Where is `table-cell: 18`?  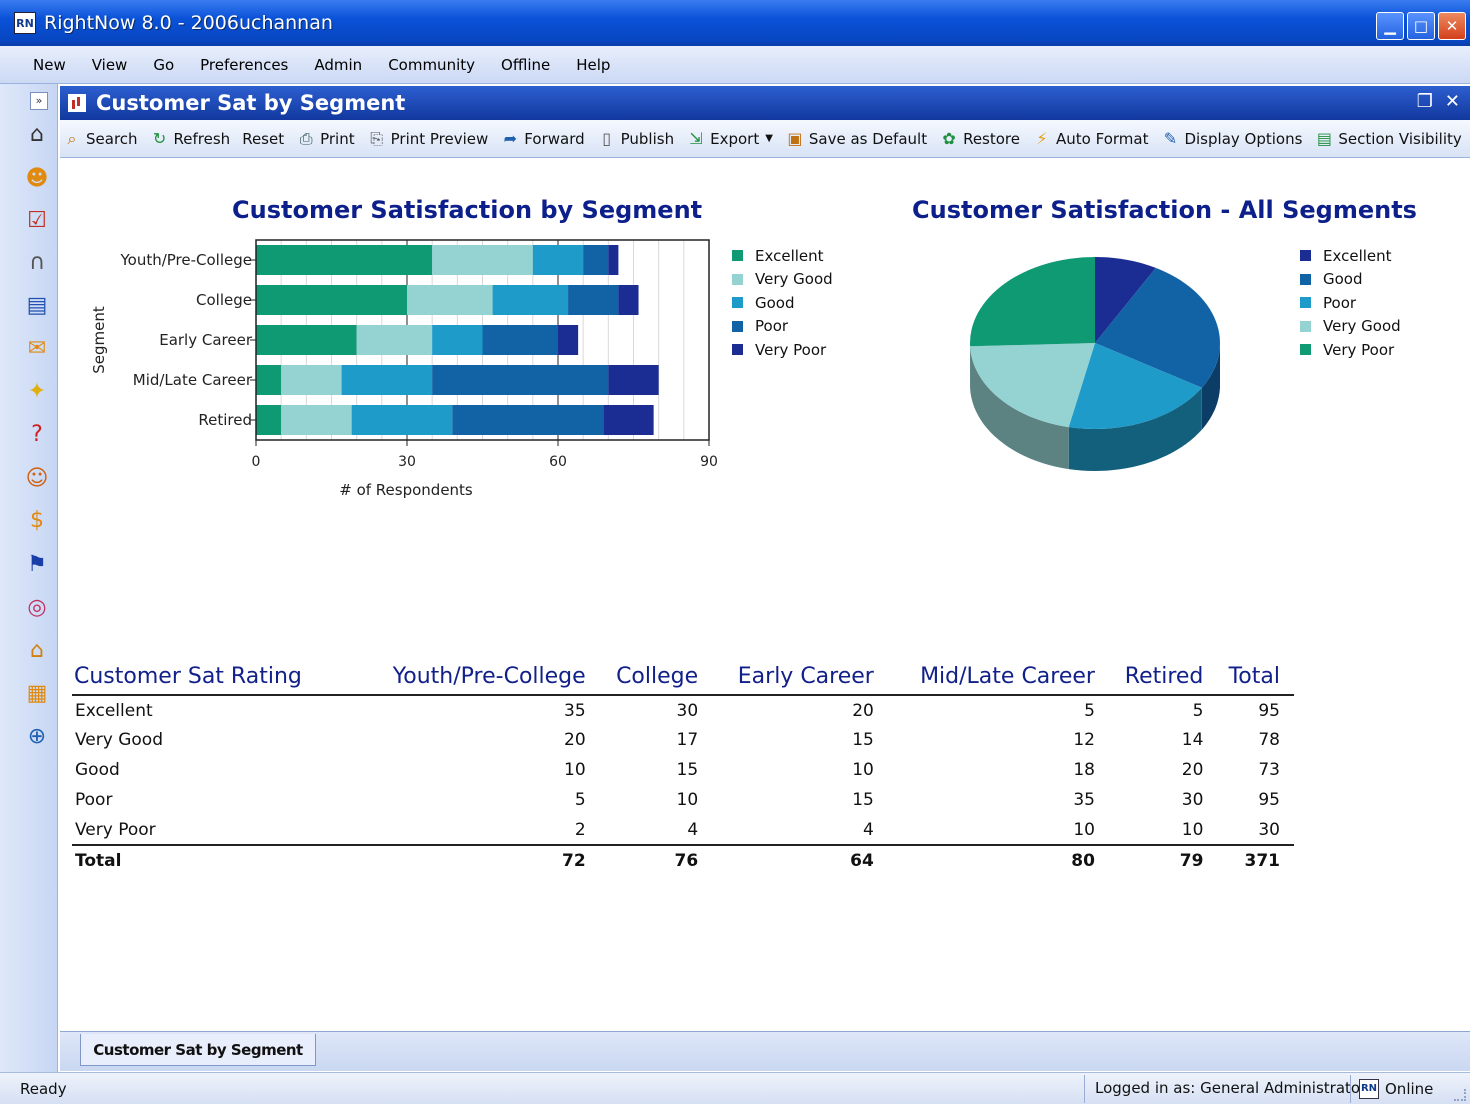
table-cell: 18 is located at coordinates (1084, 770).